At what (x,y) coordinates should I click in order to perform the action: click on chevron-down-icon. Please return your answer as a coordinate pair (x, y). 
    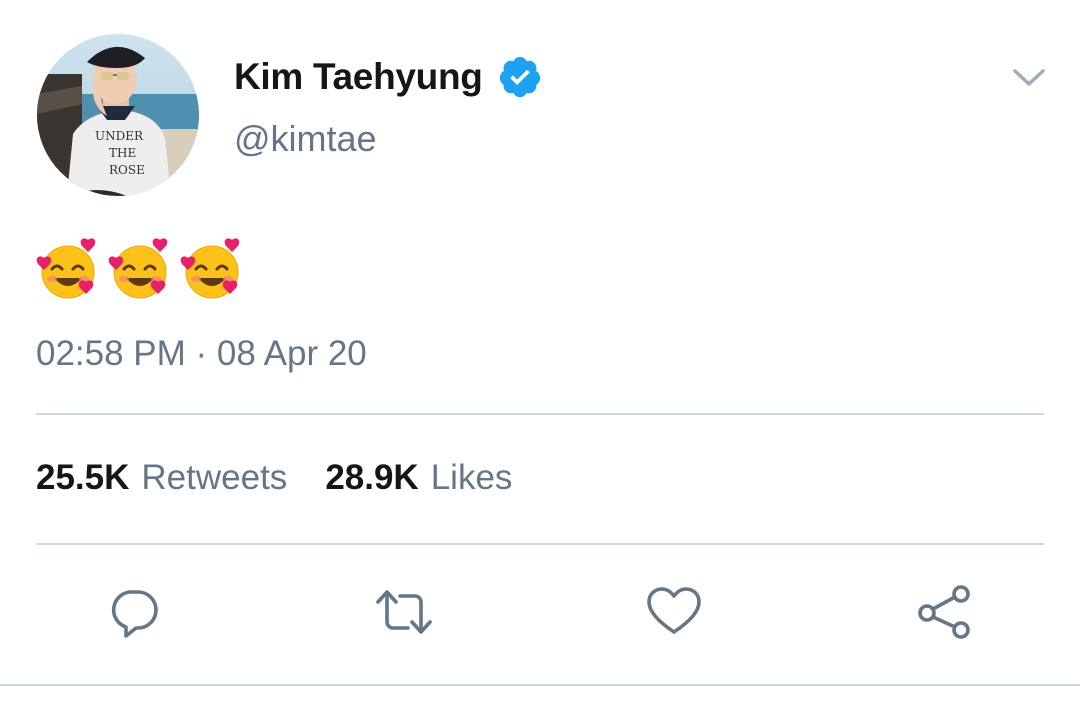
    Looking at the image, I should click on (1029, 77).